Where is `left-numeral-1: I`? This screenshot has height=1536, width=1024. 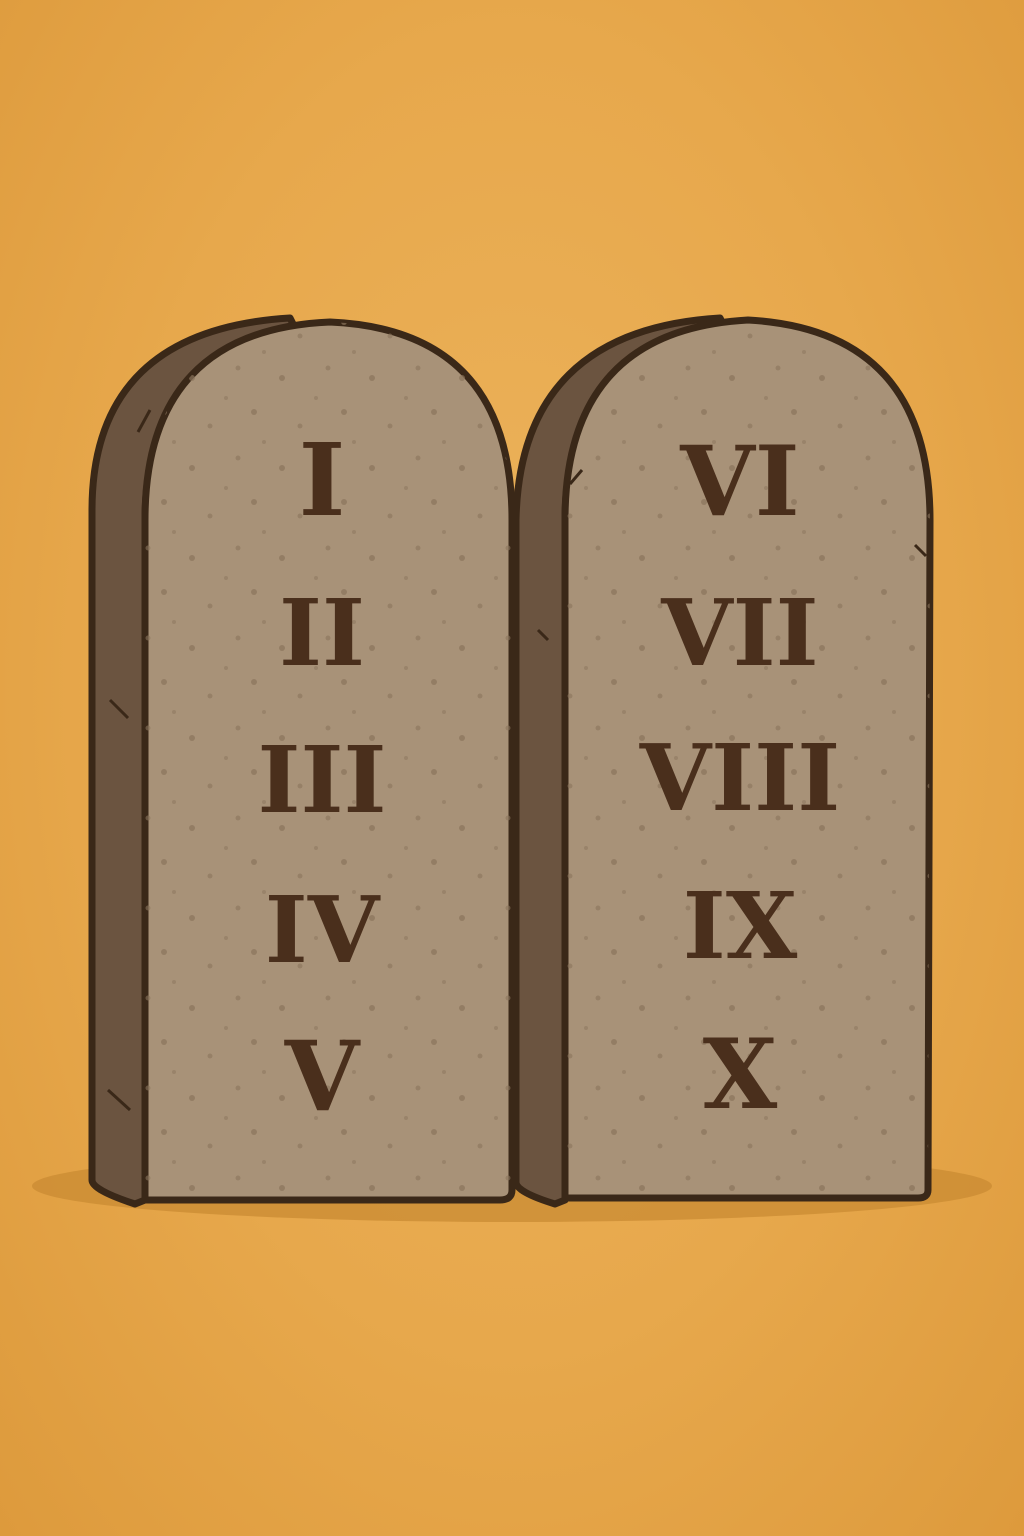
left-numeral-1: I is located at coordinates (322, 480).